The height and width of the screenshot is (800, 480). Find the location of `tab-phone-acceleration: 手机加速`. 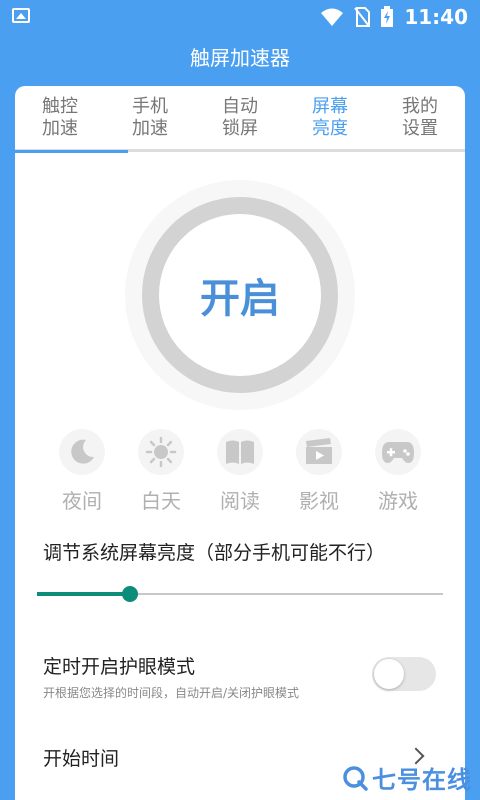

tab-phone-acceleration: 手机加速 is located at coordinates (150, 117).